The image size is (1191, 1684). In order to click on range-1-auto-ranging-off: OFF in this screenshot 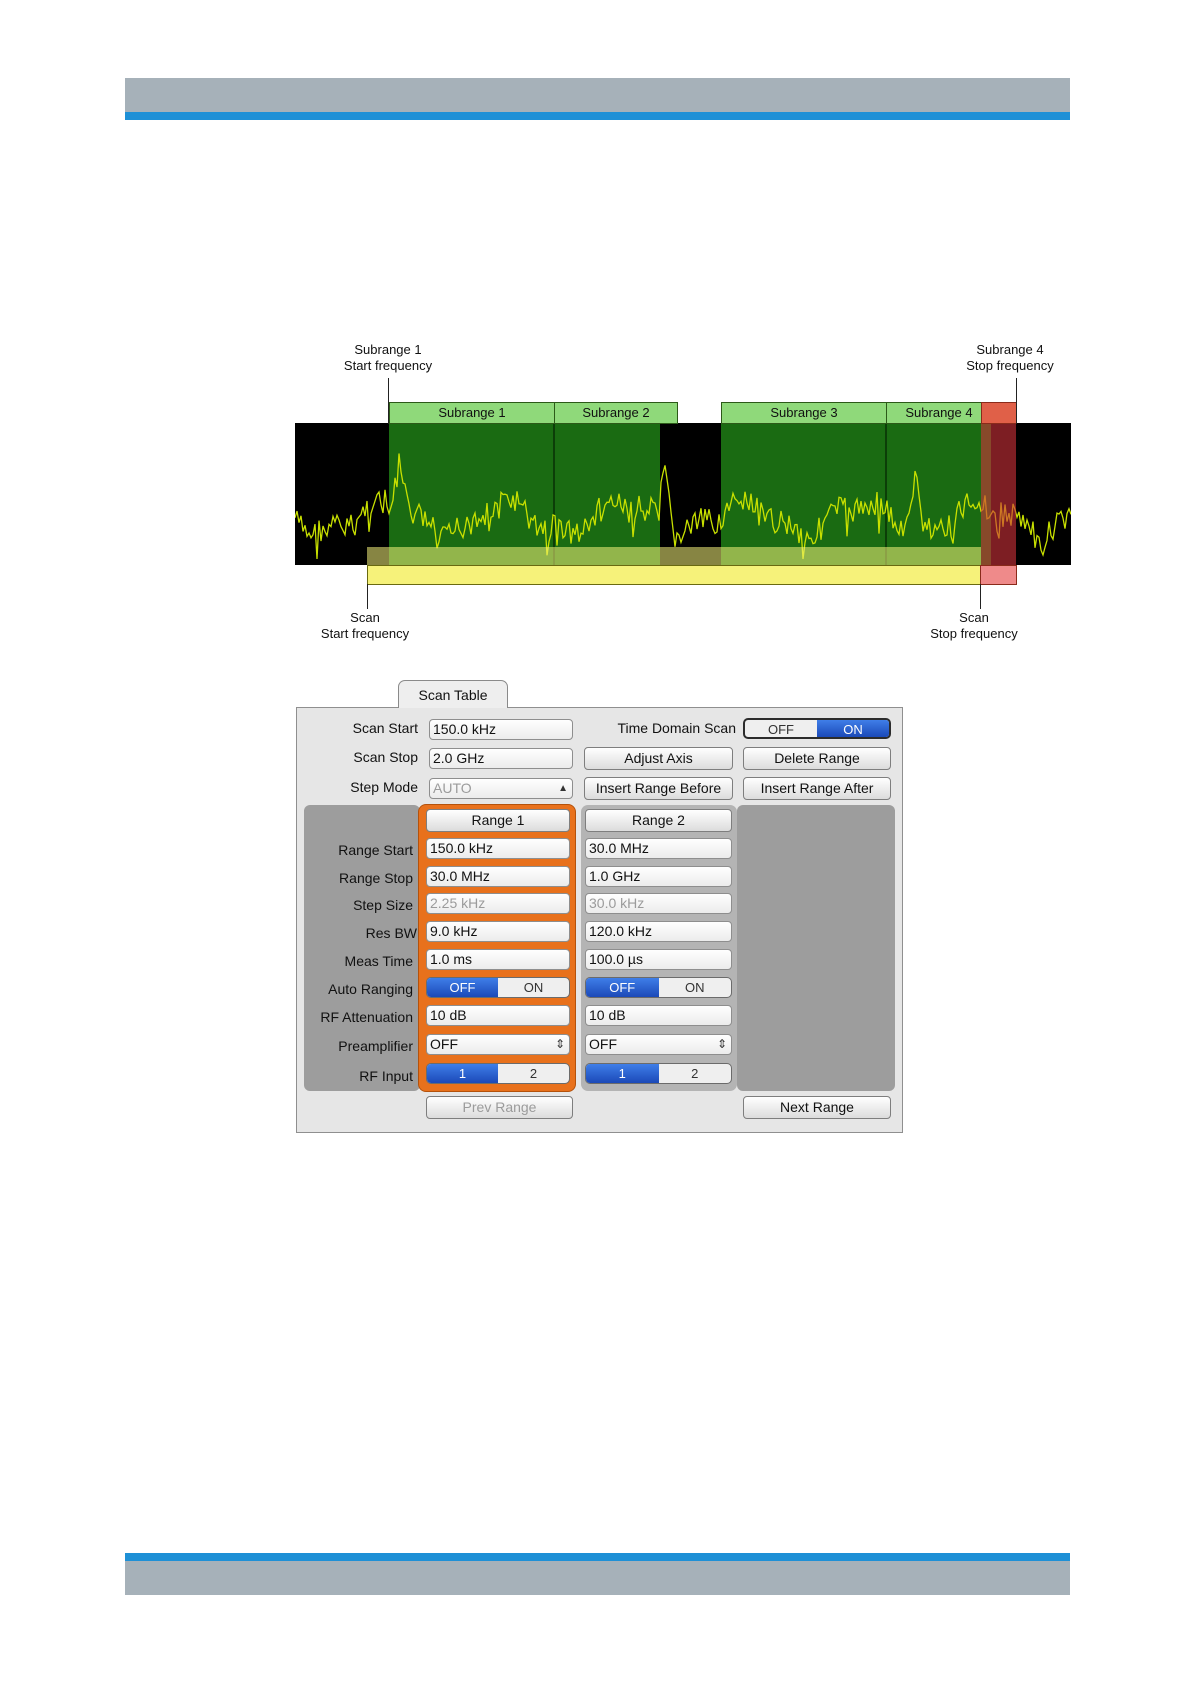, I will do `click(462, 987)`.